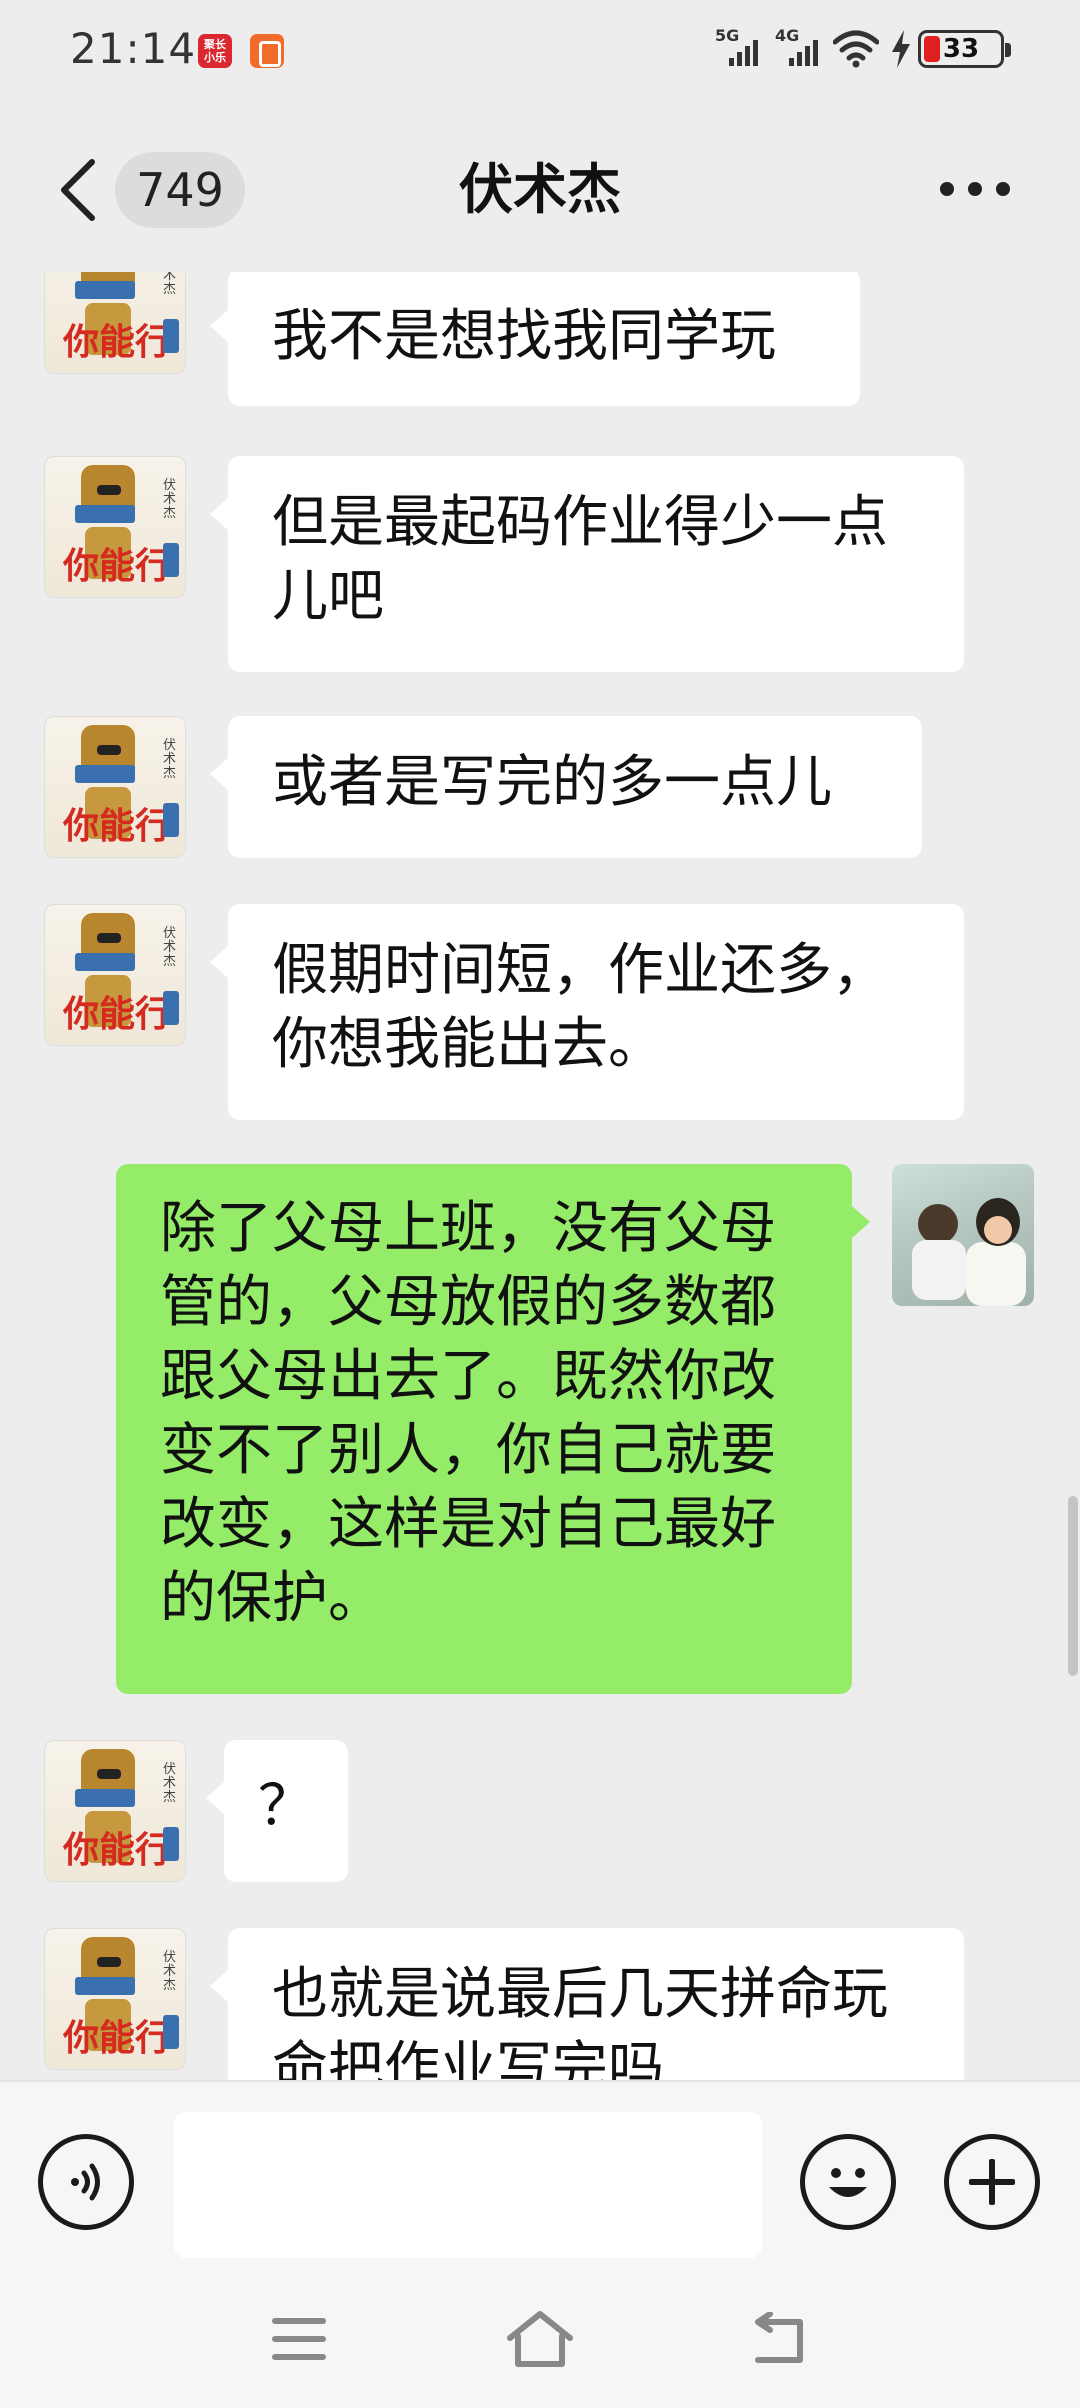 This screenshot has width=1080, height=2408. I want to click on message-incoming: 你能行 伏术杰 ？, so click(540, 1811).